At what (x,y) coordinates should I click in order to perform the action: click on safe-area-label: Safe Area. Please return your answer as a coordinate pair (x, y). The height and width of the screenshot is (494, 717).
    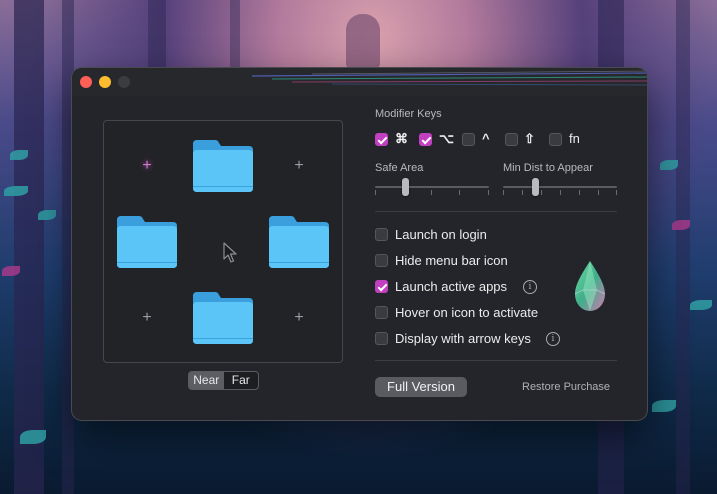
    Looking at the image, I should click on (399, 168).